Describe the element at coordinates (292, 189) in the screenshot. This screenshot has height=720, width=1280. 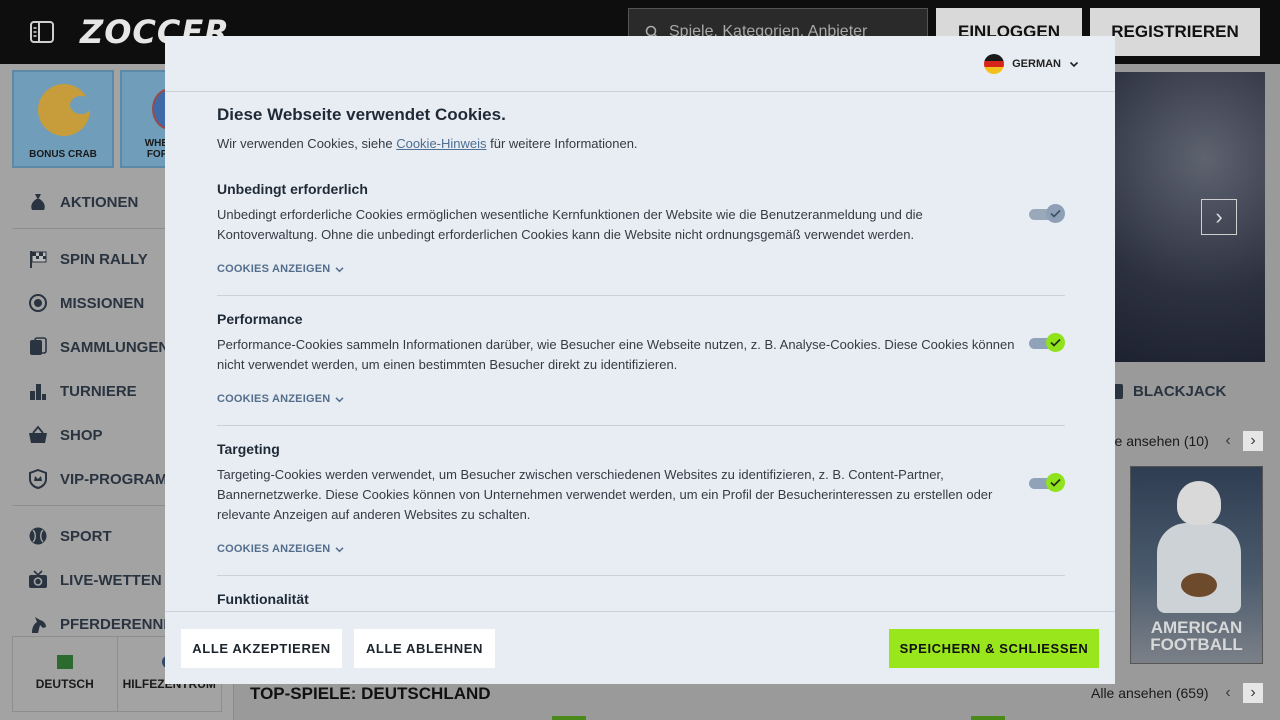
I see `section-title: Unbedingt erforderlich` at that location.